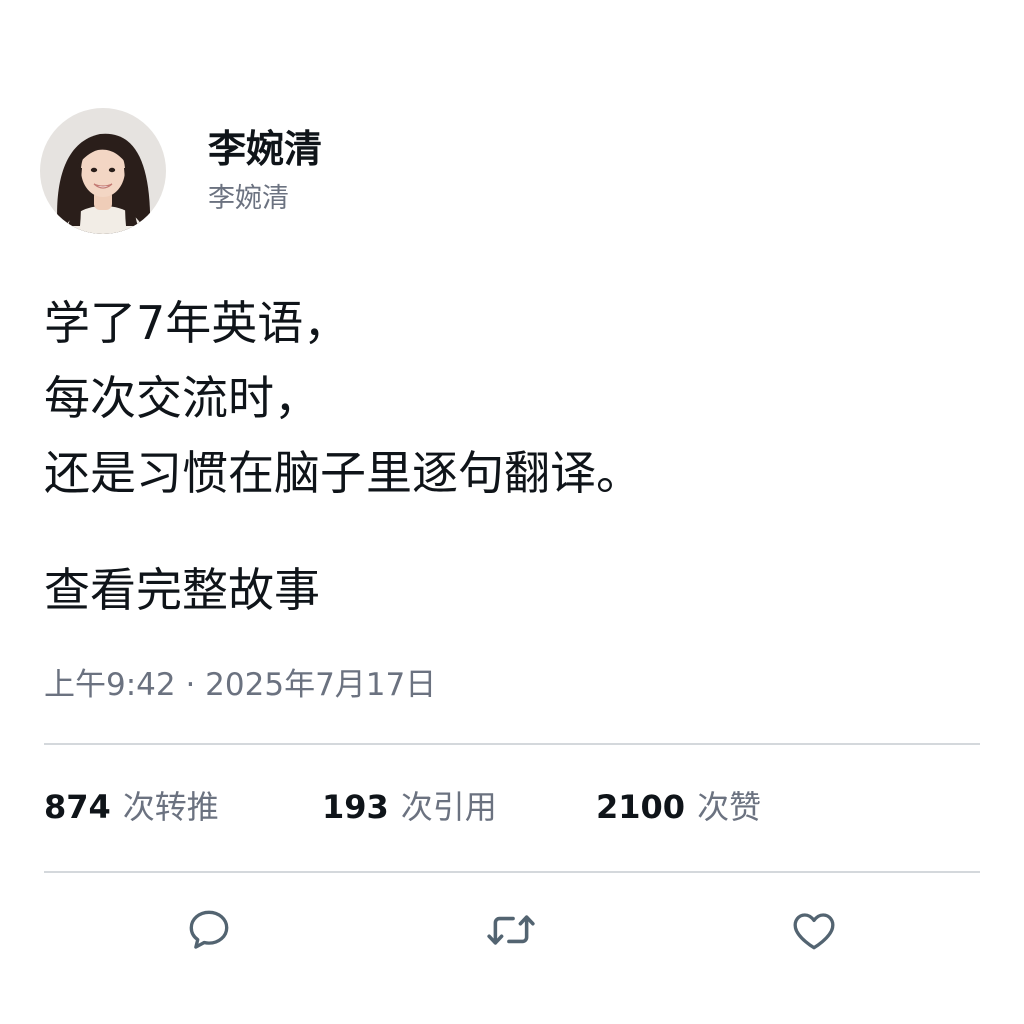 This screenshot has height=1024, width=1024. Describe the element at coordinates (343, 473) in the screenshot. I see `tweet-text-line: 还是习惯在脑子里逐句翻译。` at that location.